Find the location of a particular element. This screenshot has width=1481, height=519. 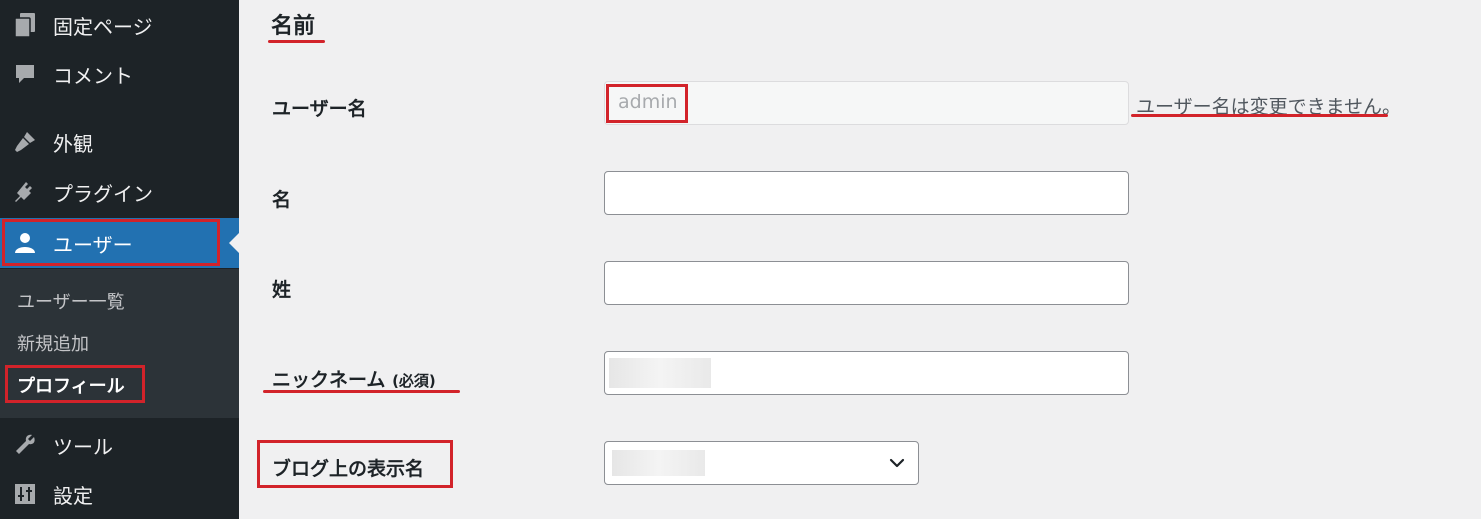

first-name-field is located at coordinates (866, 193).